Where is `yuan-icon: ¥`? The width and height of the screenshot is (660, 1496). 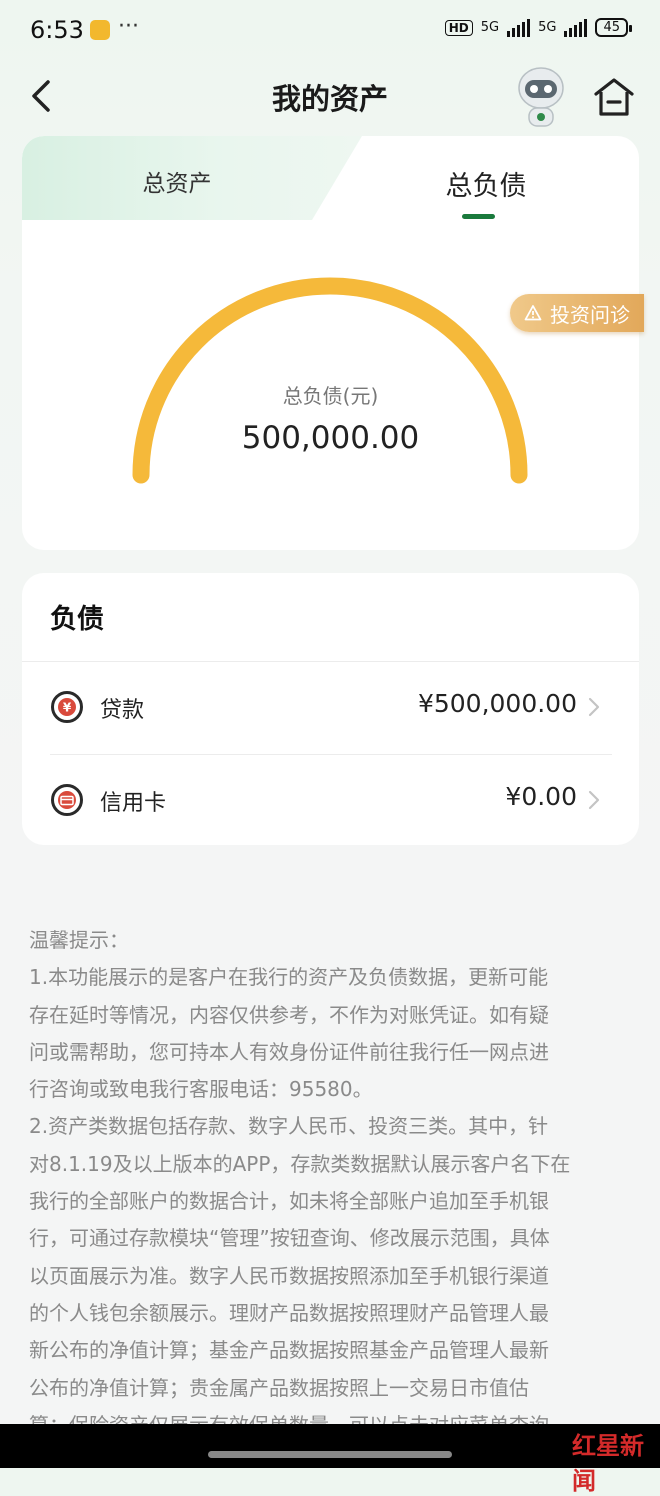
yuan-icon: ¥ is located at coordinates (67, 707).